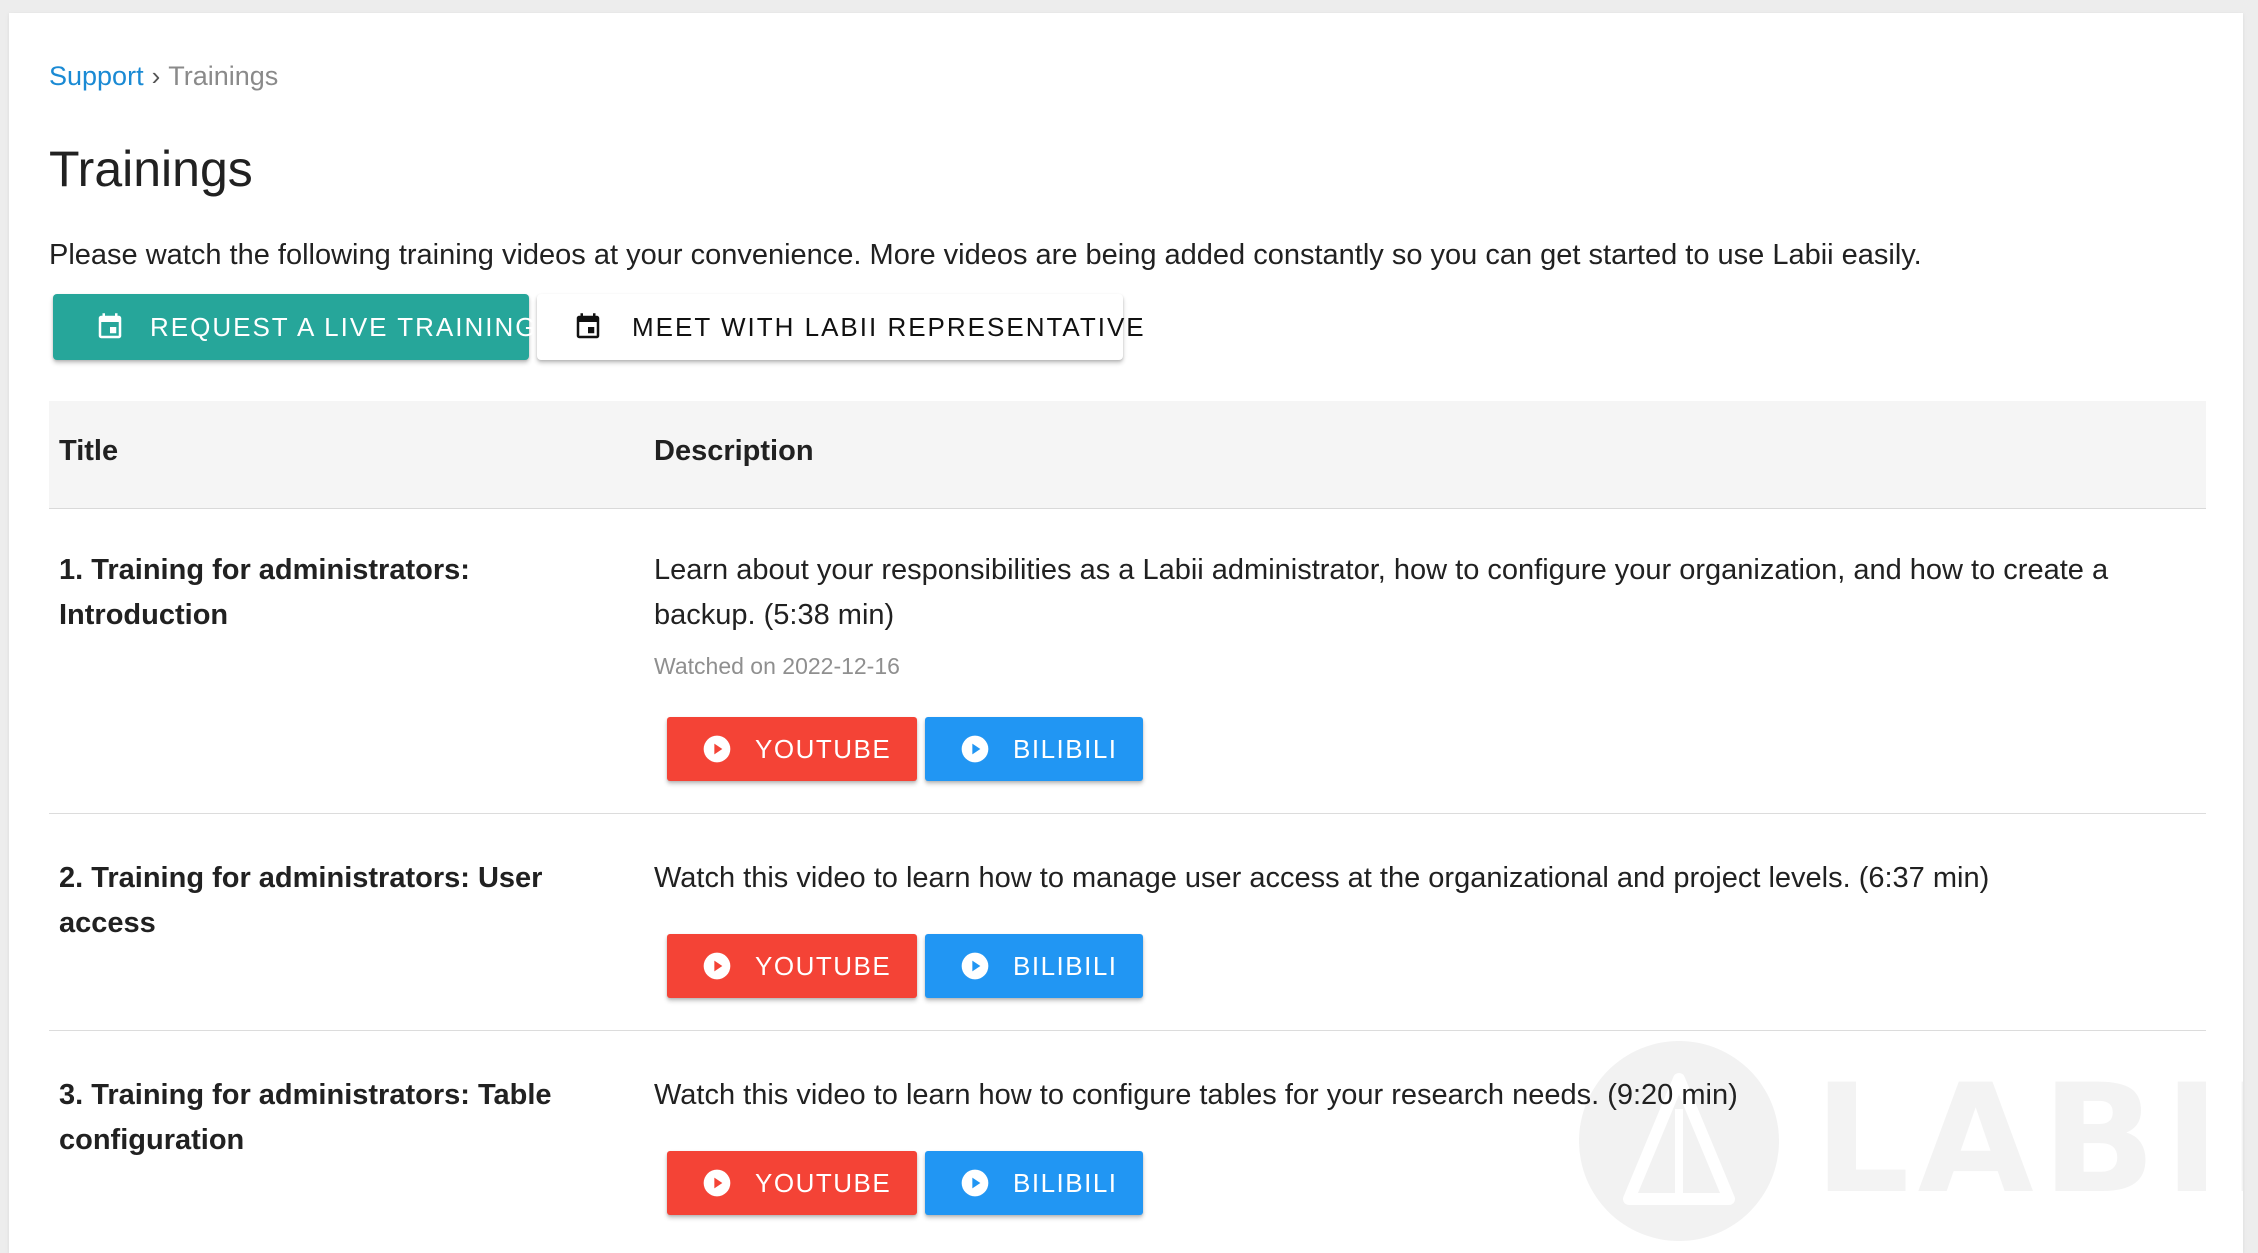 The width and height of the screenshot is (2258, 1253). I want to click on breadcrumb-current: Trainings, so click(223, 76).